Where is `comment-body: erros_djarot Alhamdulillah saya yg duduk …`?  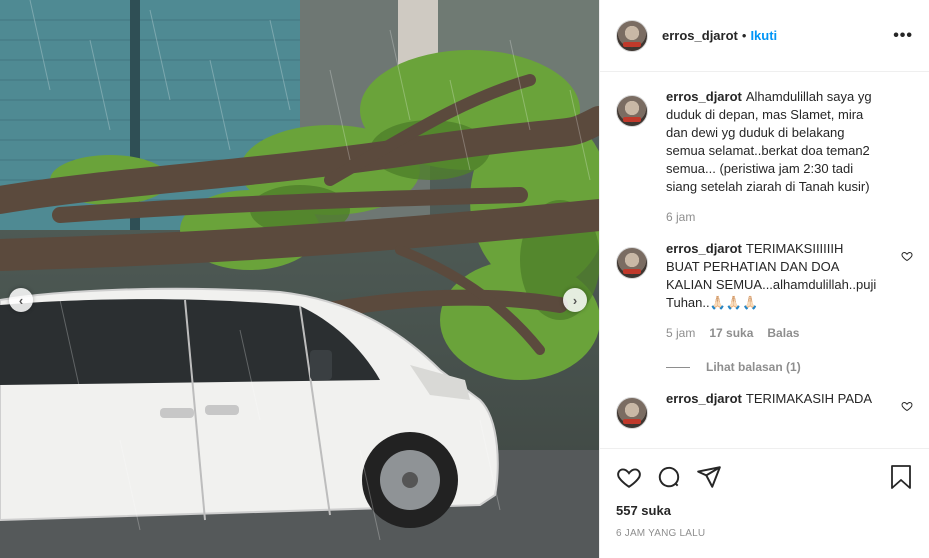 comment-body: erros_djarot Alhamdulillah saya yg duduk … is located at coordinates (772, 157).